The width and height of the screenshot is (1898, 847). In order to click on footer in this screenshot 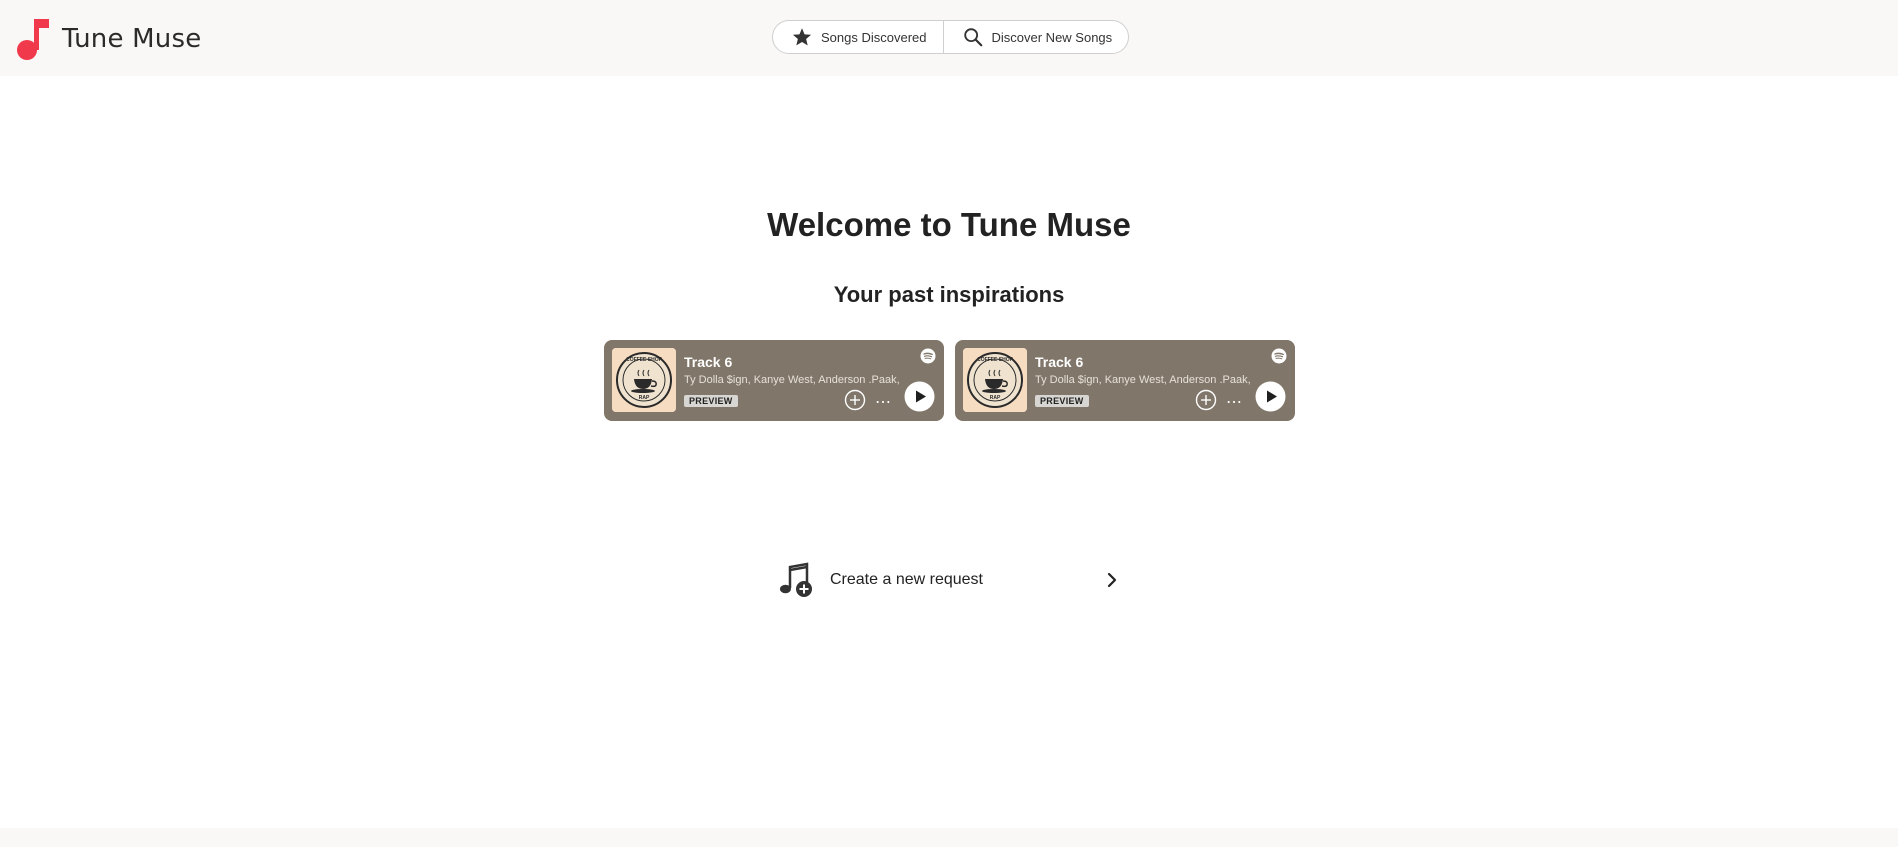, I will do `click(949, 837)`.